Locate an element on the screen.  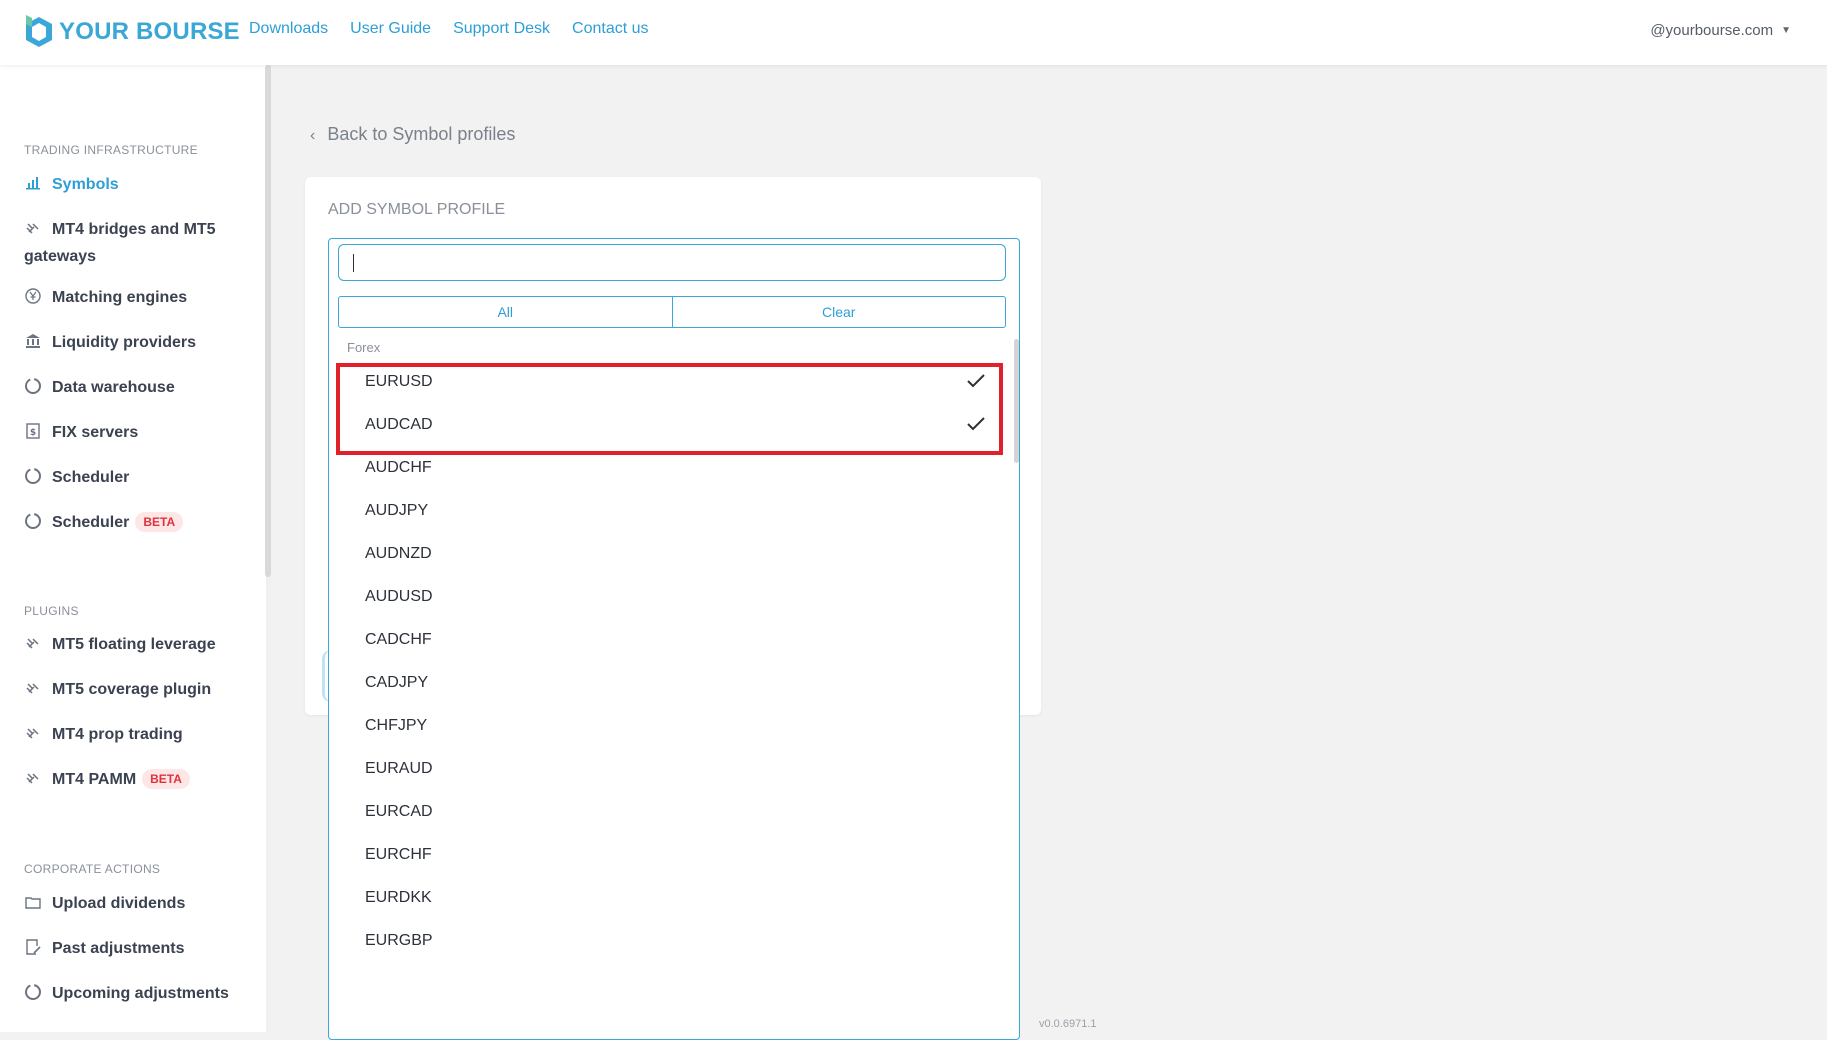
sidebar-item-mt5-floating-leverage: MT5 floating leverage is located at coordinates (139, 644).